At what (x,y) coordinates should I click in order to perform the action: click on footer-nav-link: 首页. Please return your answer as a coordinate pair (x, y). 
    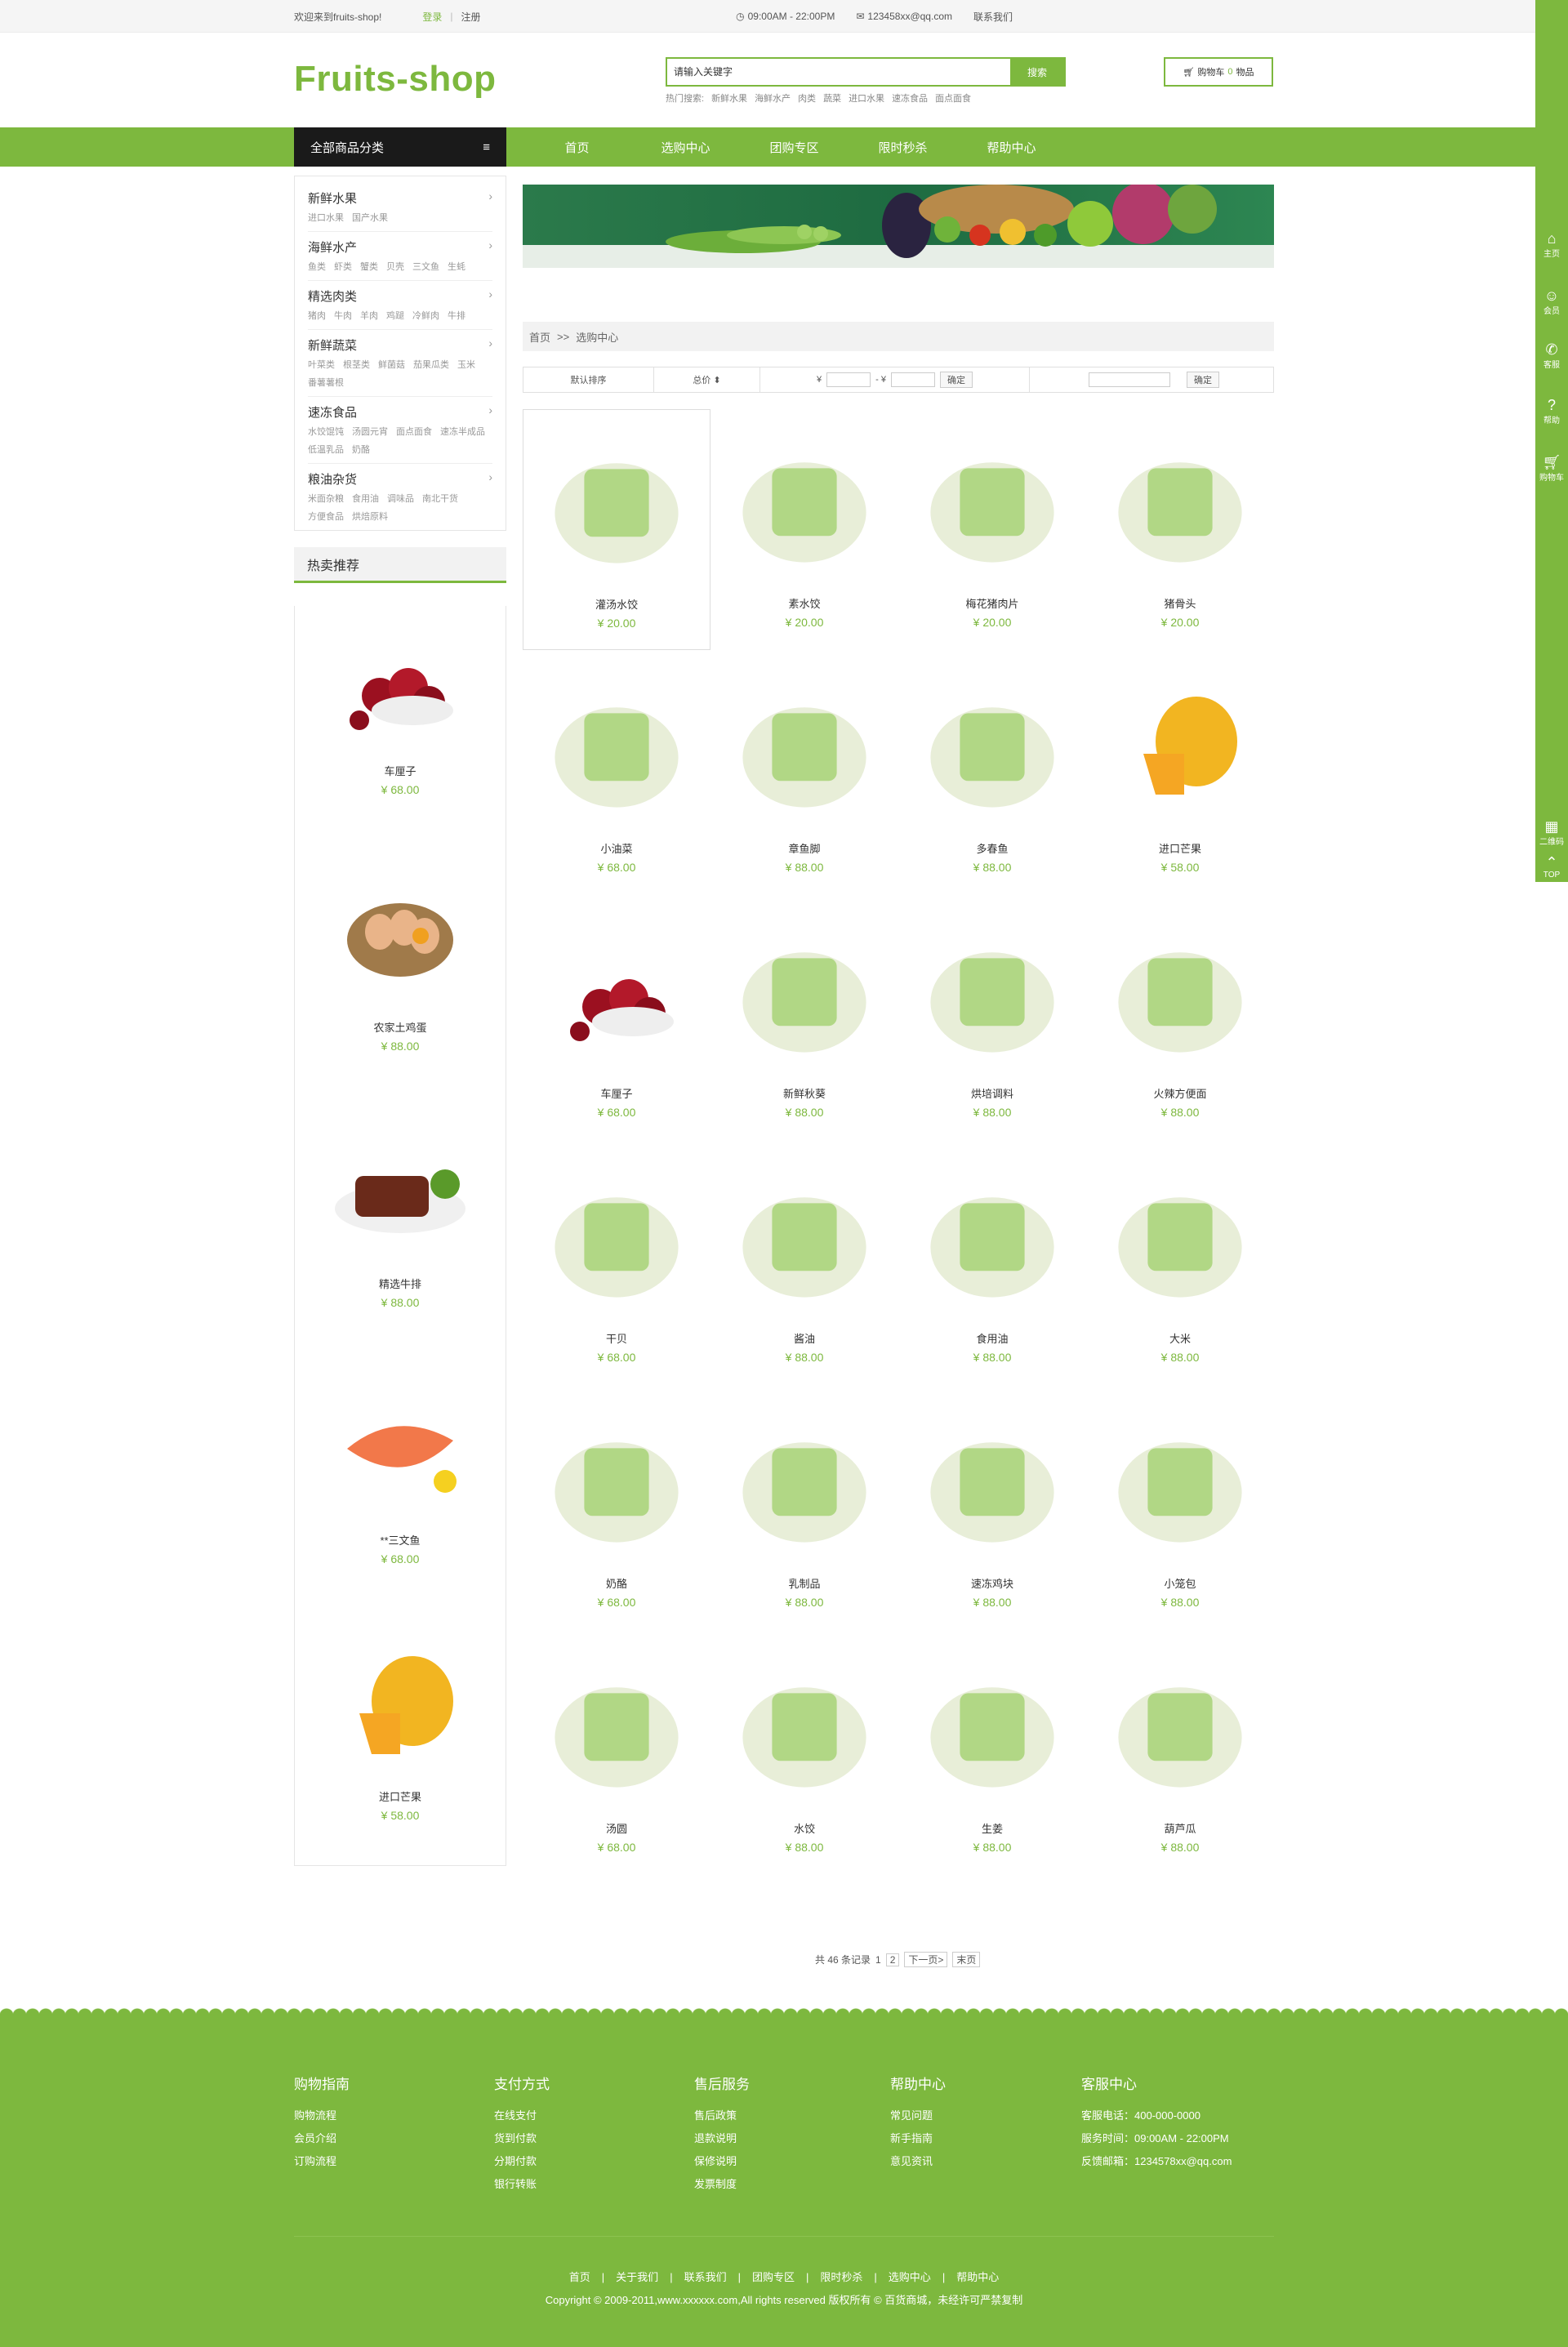
    Looking at the image, I should click on (579, 2277).